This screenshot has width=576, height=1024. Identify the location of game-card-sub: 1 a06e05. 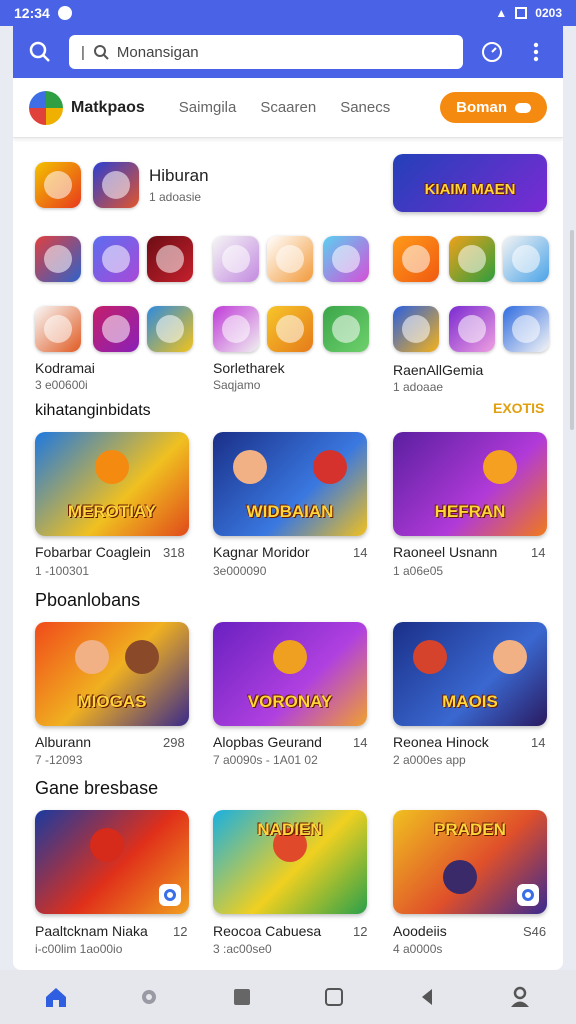
(418, 571).